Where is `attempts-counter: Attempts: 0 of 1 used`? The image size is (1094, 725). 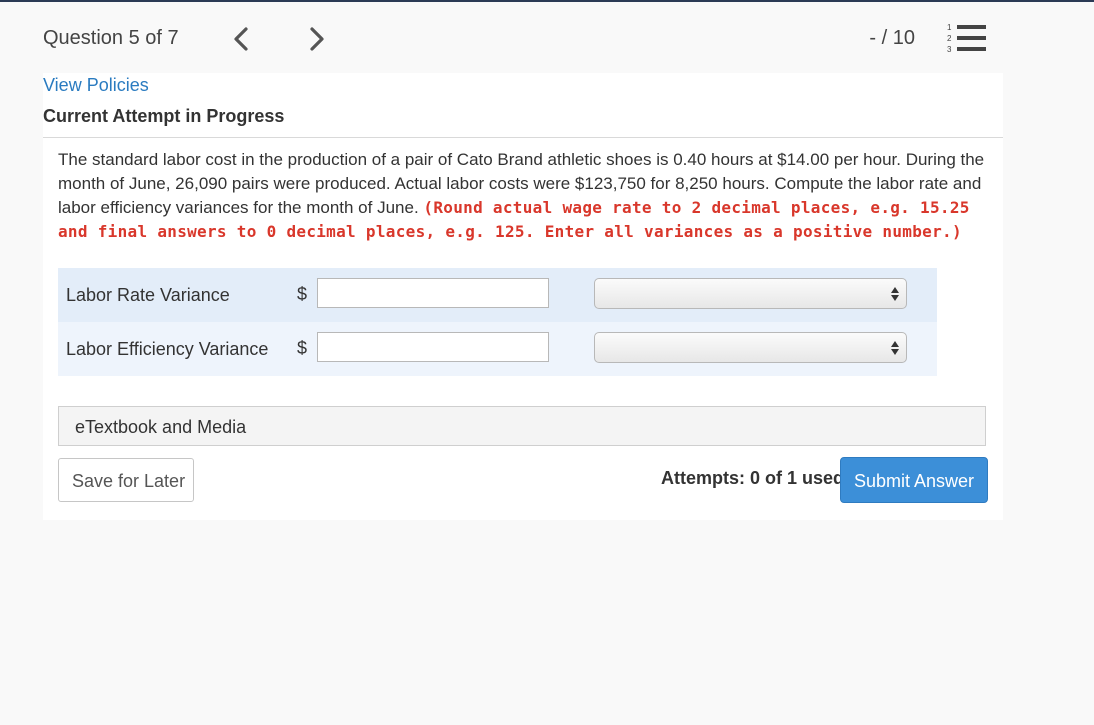 attempts-counter: Attempts: 0 of 1 used is located at coordinates (753, 478).